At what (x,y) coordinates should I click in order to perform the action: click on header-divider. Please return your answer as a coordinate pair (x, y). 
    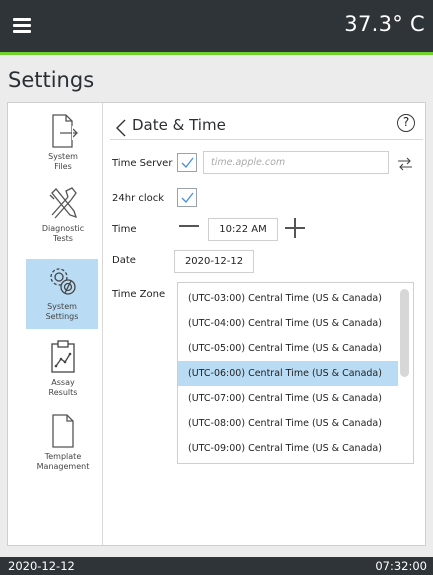
    Looking at the image, I should click on (266, 139).